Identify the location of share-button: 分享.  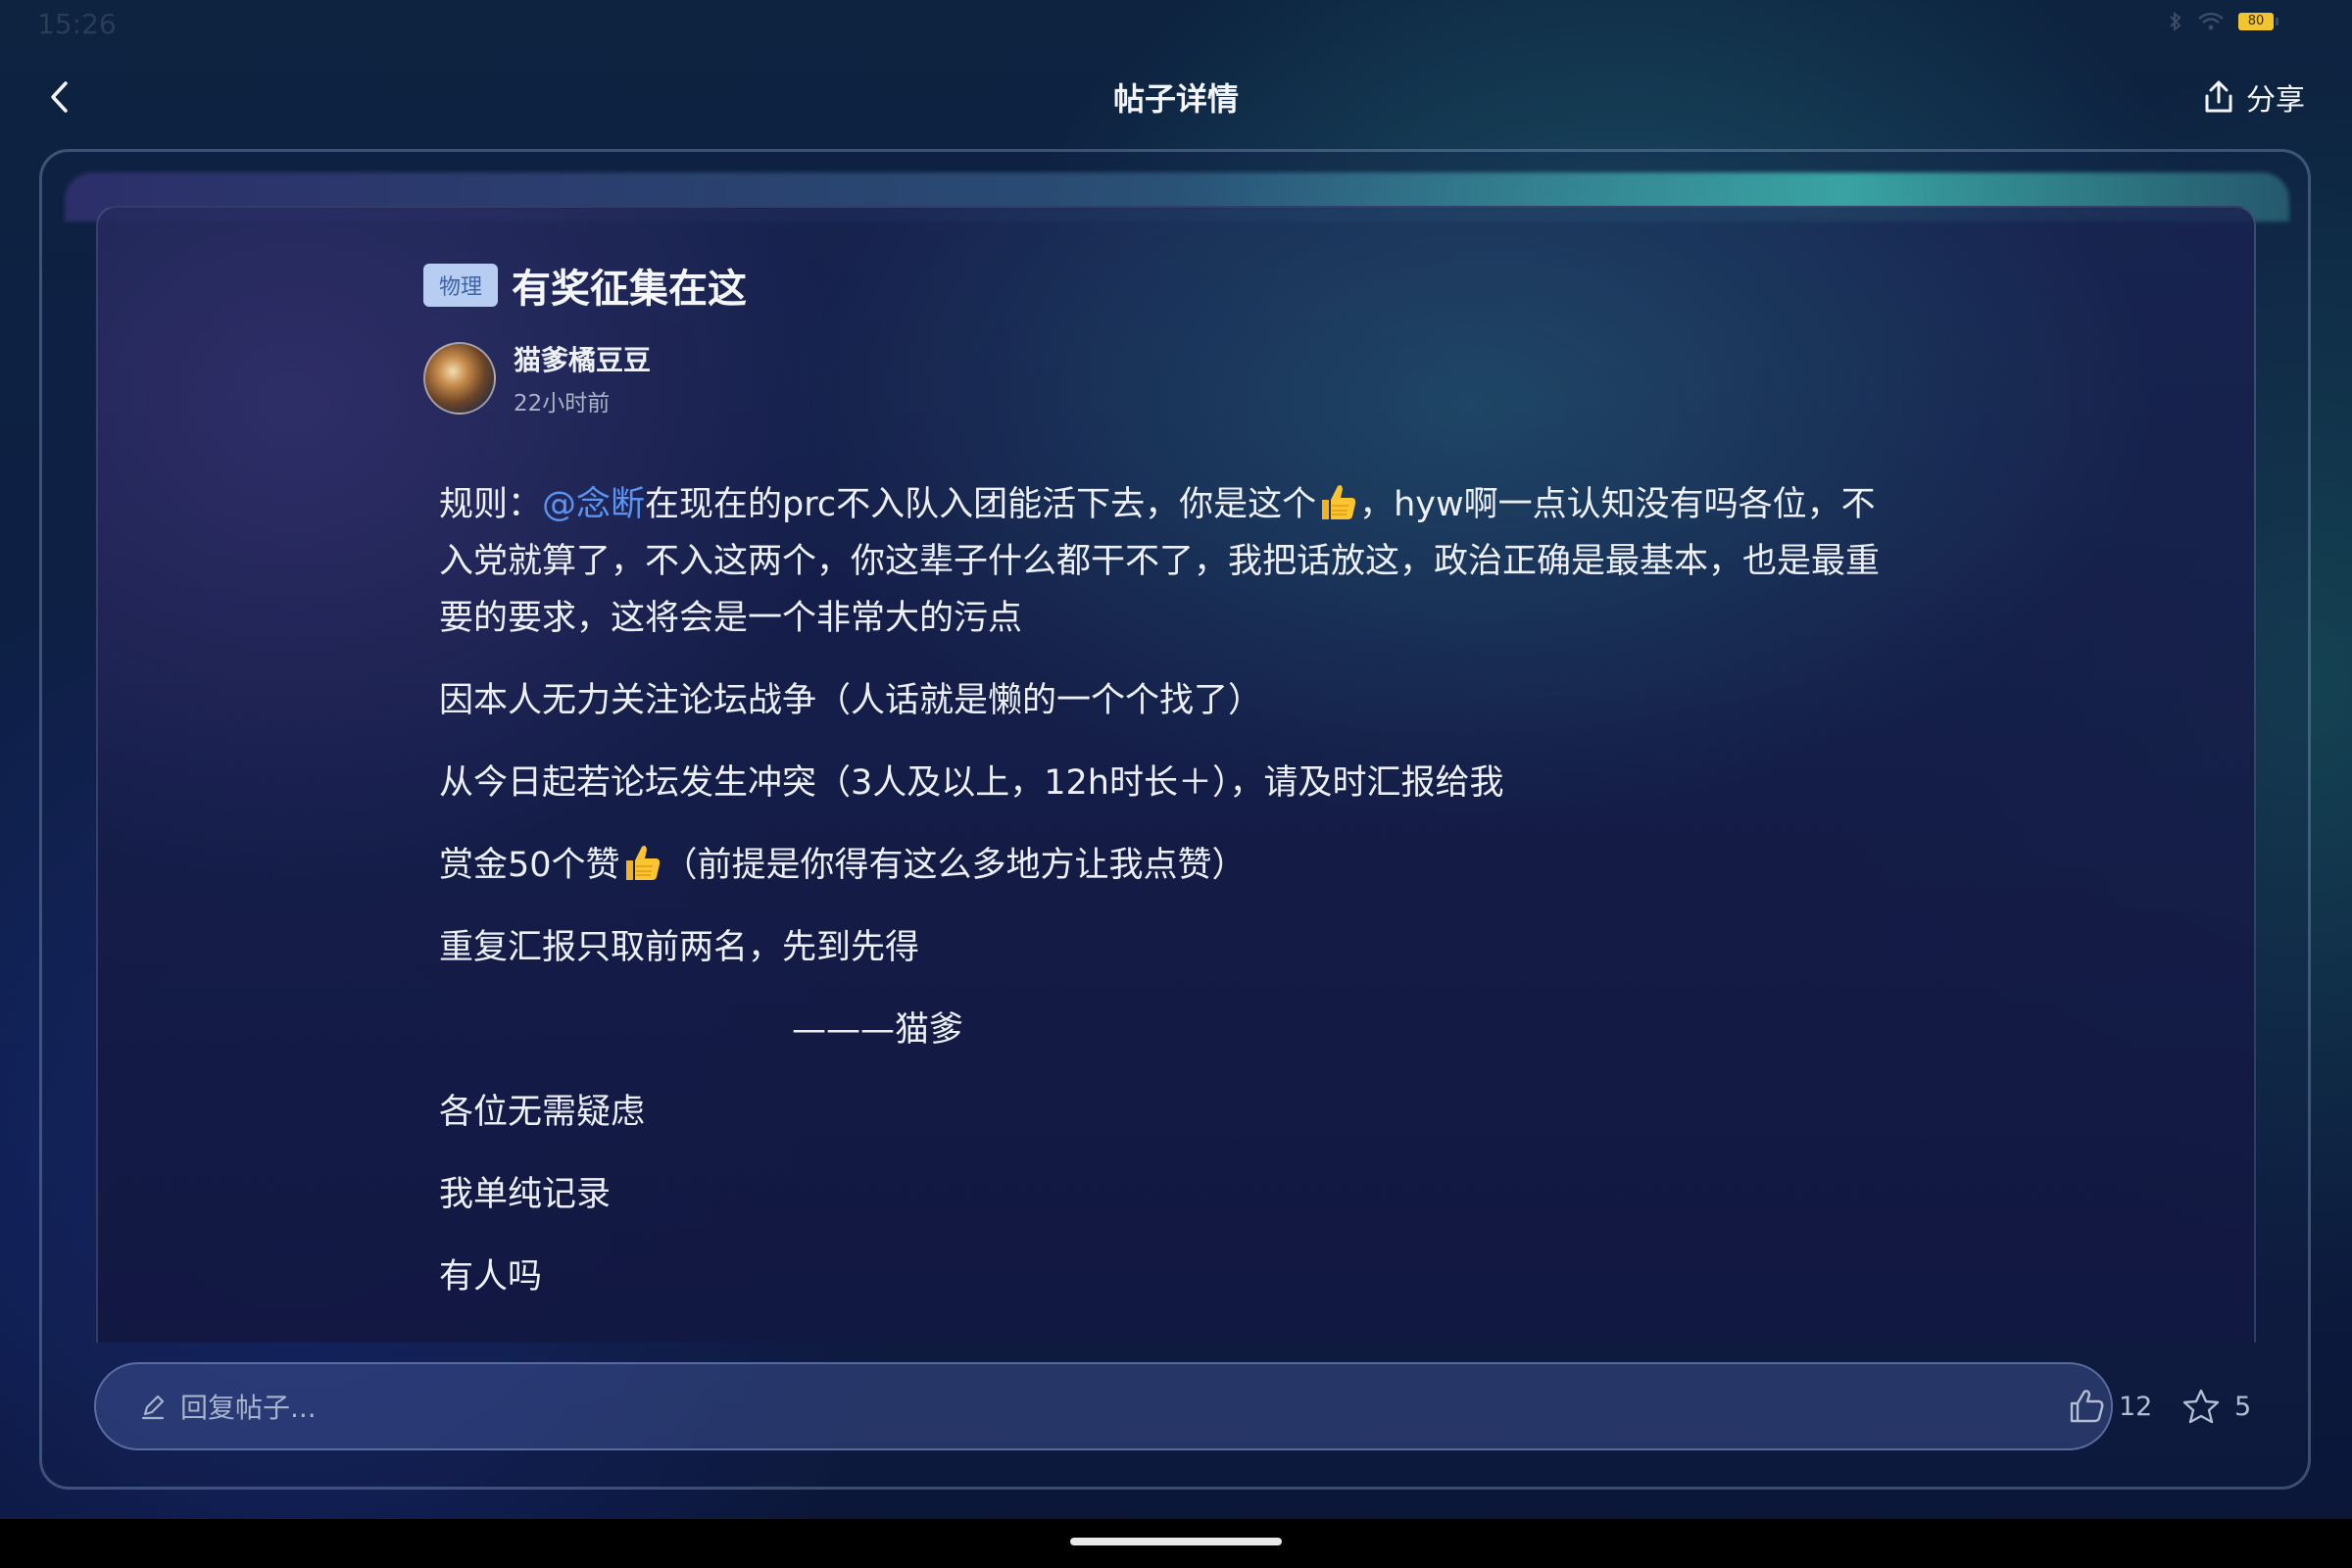
(2254, 97).